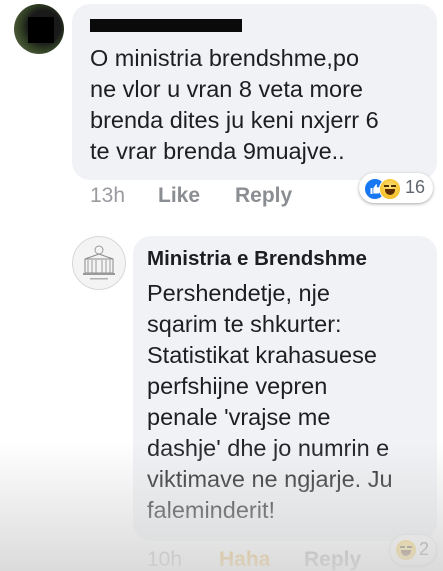 The image size is (443, 571). I want to click on reaction-summary: 16, so click(396, 188).